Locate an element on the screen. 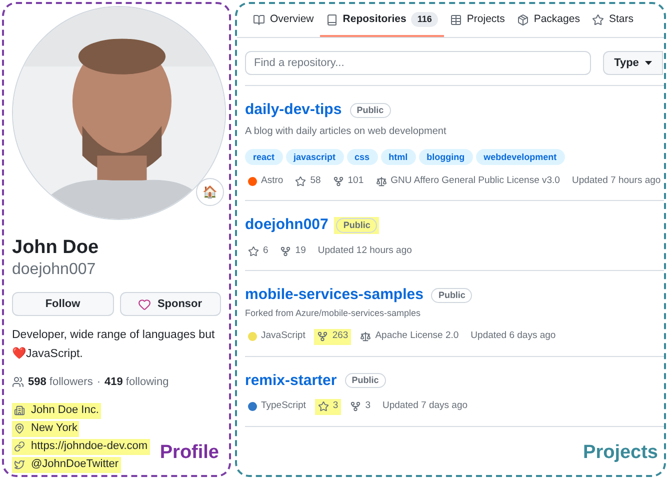  caret-icon is located at coordinates (648, 63).